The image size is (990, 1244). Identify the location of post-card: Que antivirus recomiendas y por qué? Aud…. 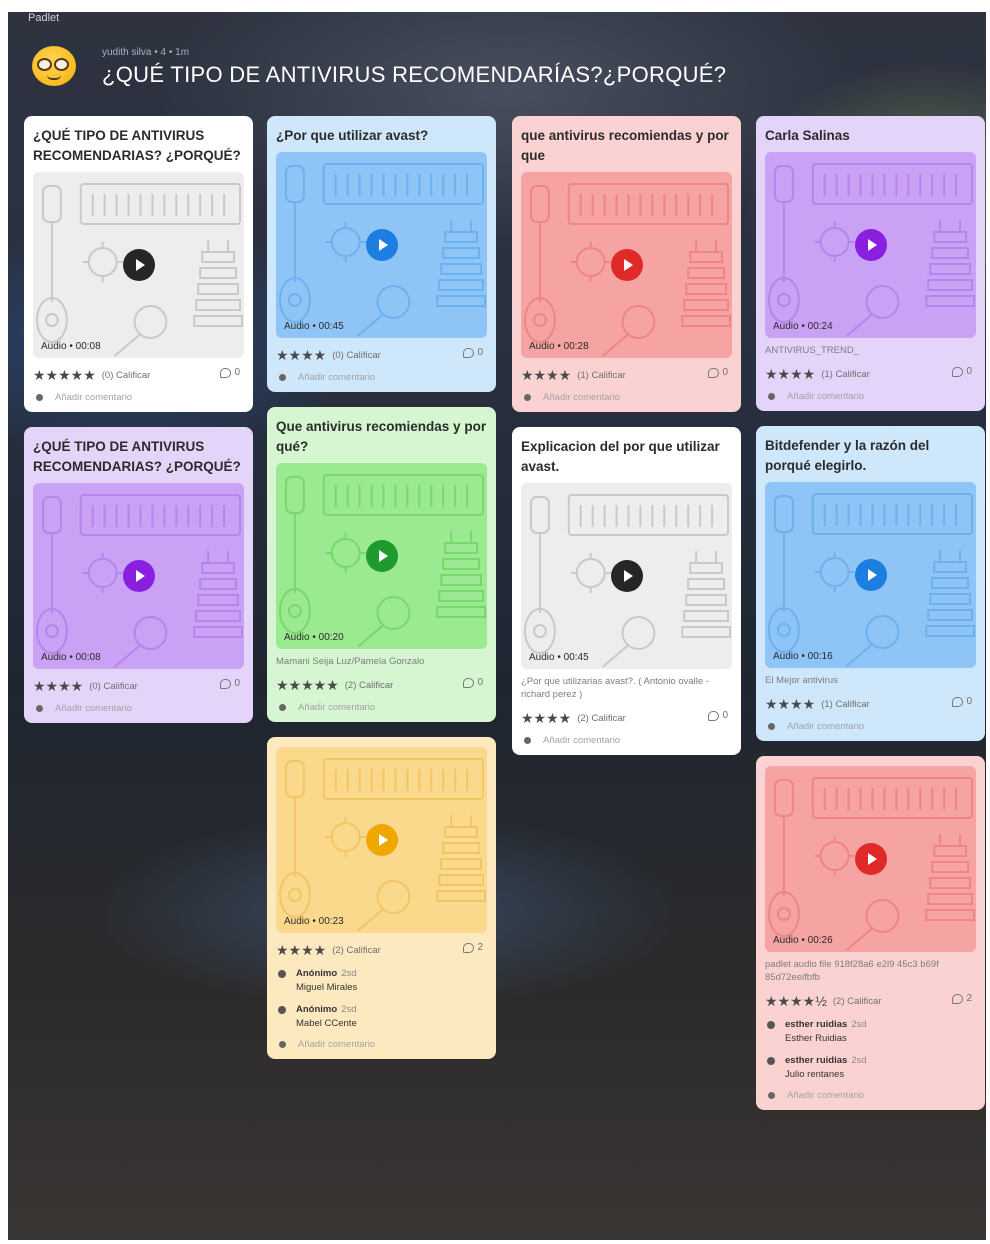
(381, 564).